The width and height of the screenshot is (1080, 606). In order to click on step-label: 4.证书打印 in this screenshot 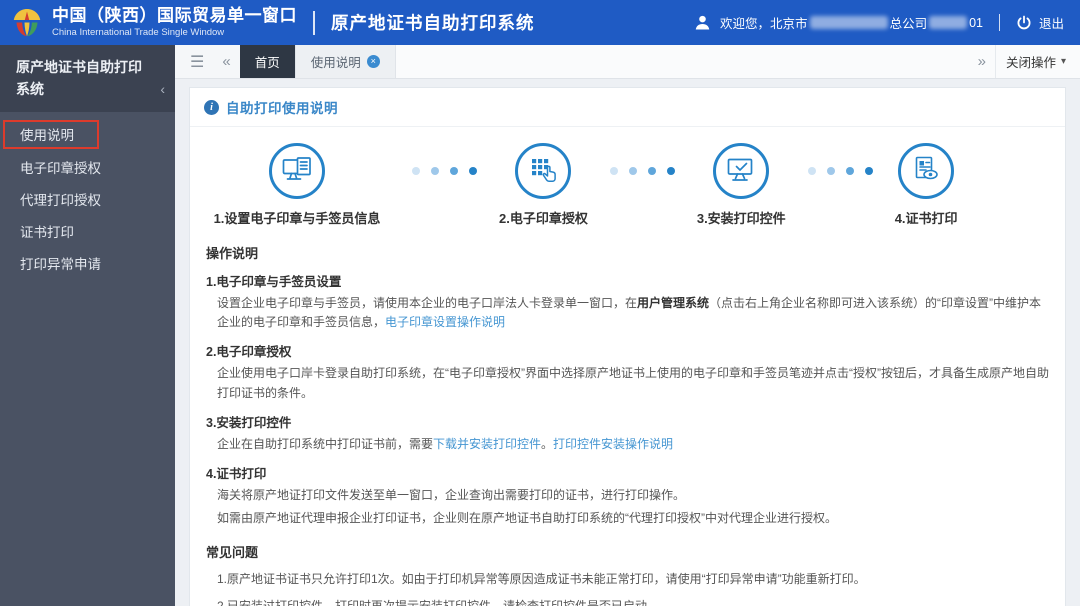, I will do `click(926, 218)`.